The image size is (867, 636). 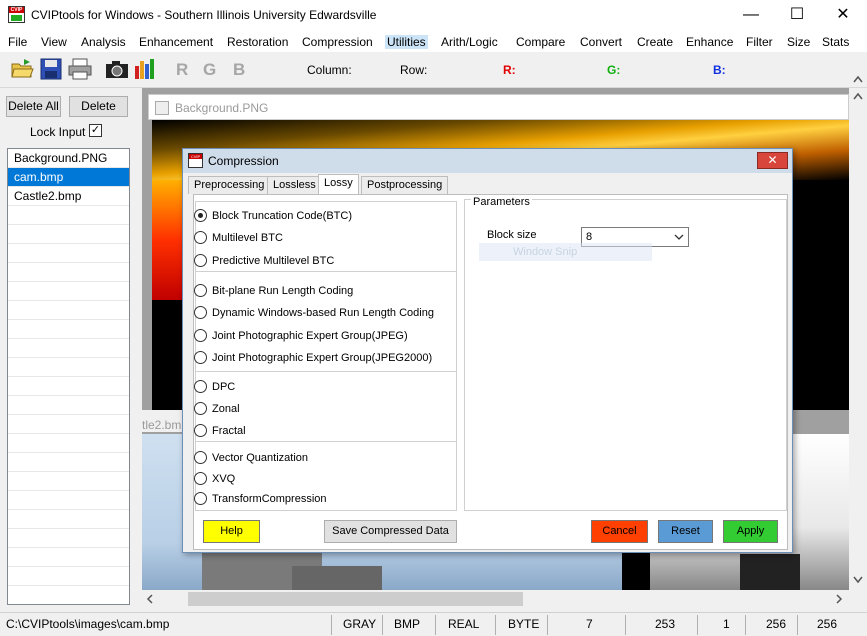 What do you see at coordinates (80, 69) in the screenshot?
I see `print-icon` at bounding box center [80, 69].